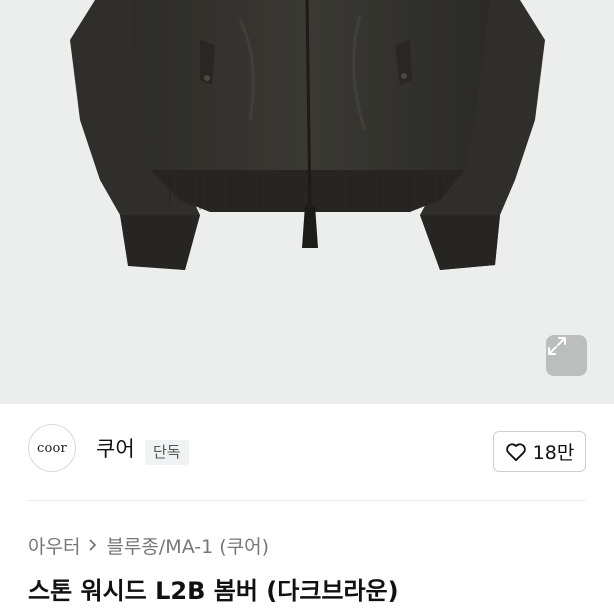 This screenshot has height=614, width=614. Describe the element at coordinates (553, 453) in the screenshot. I see `like-count: 18만` at that location.